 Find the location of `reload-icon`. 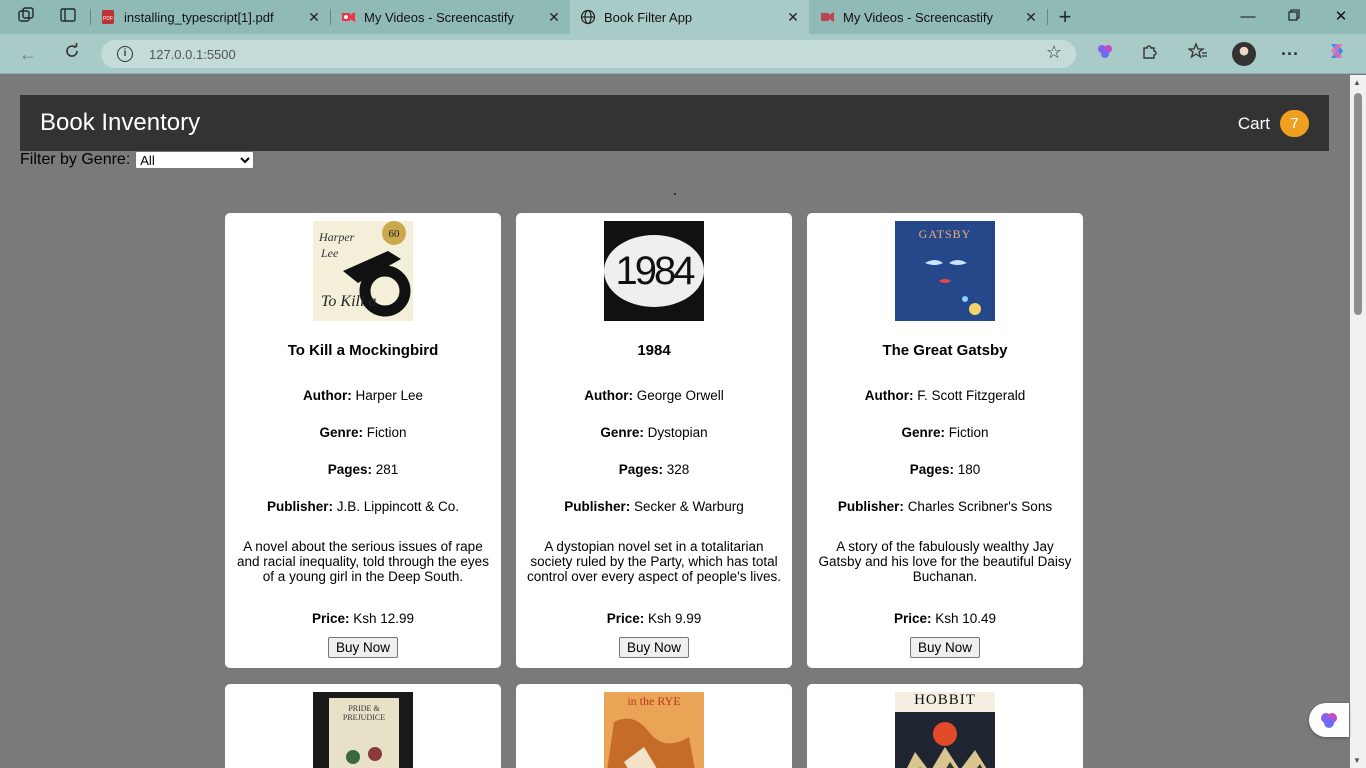

reload-icon is located at coordinates (72, 54).